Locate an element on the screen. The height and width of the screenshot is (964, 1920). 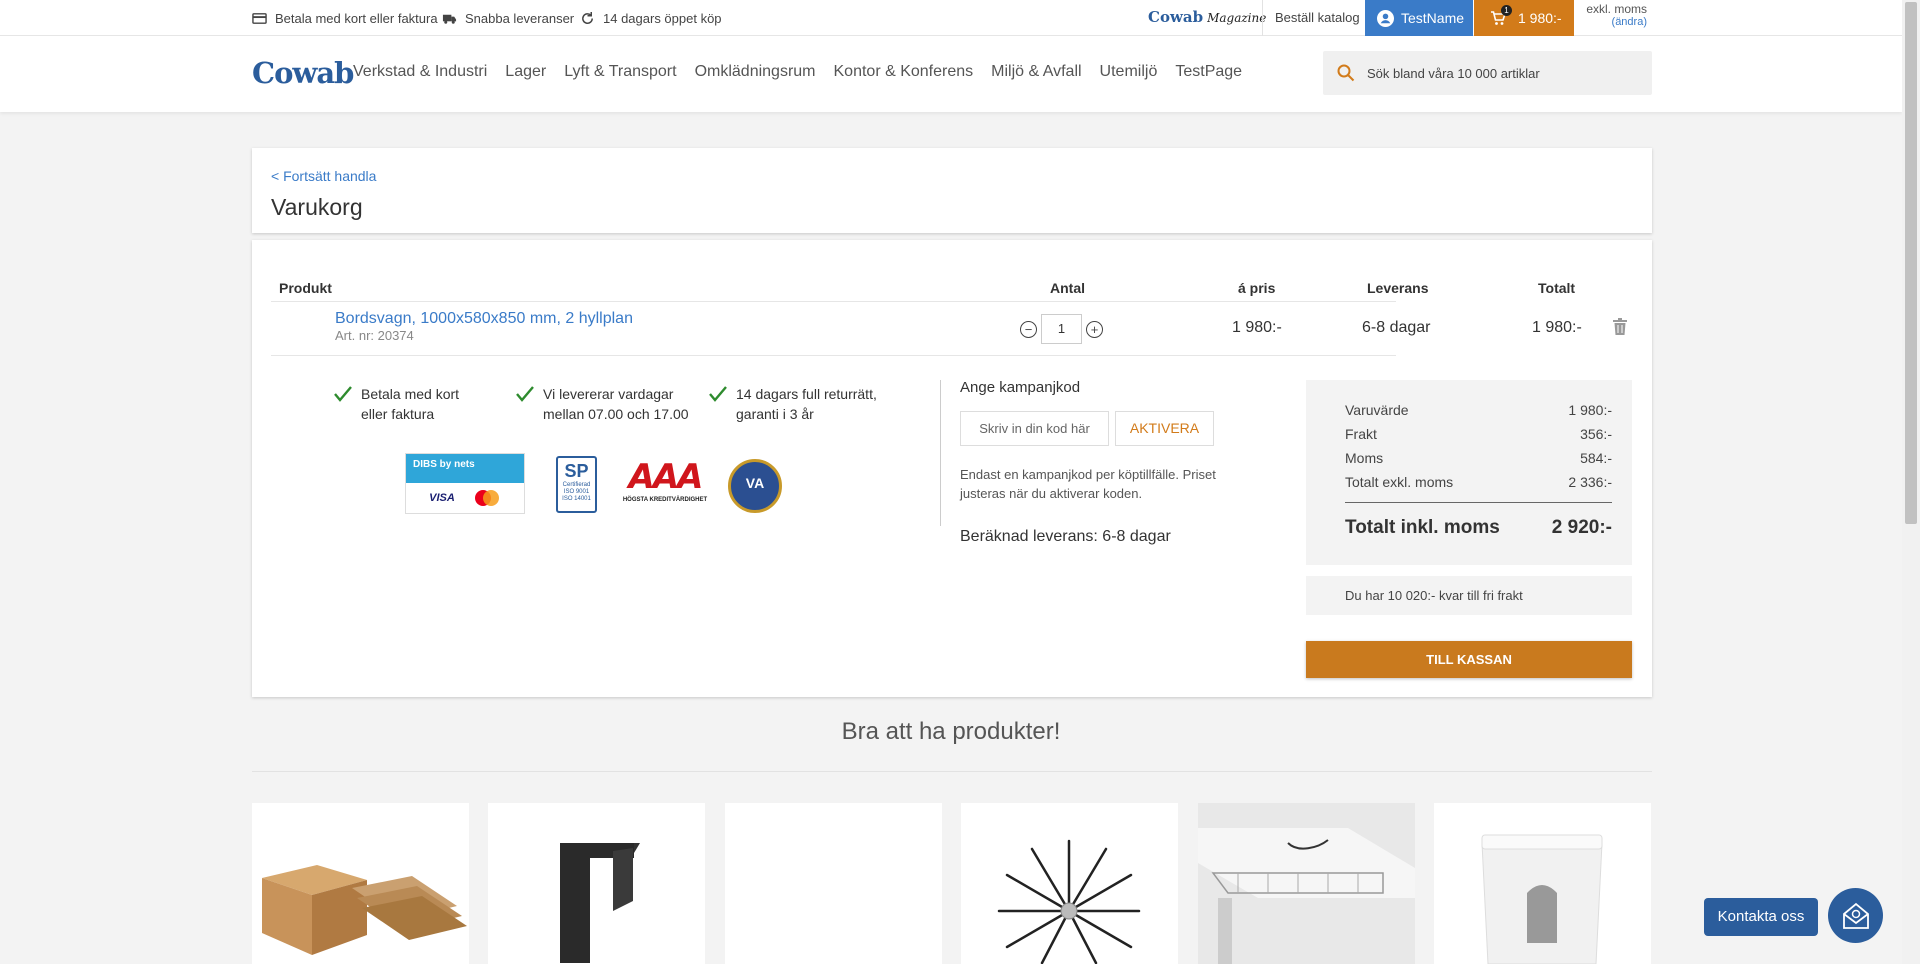
cart-count-badge: 1 is located at coordinates (1506, 10).